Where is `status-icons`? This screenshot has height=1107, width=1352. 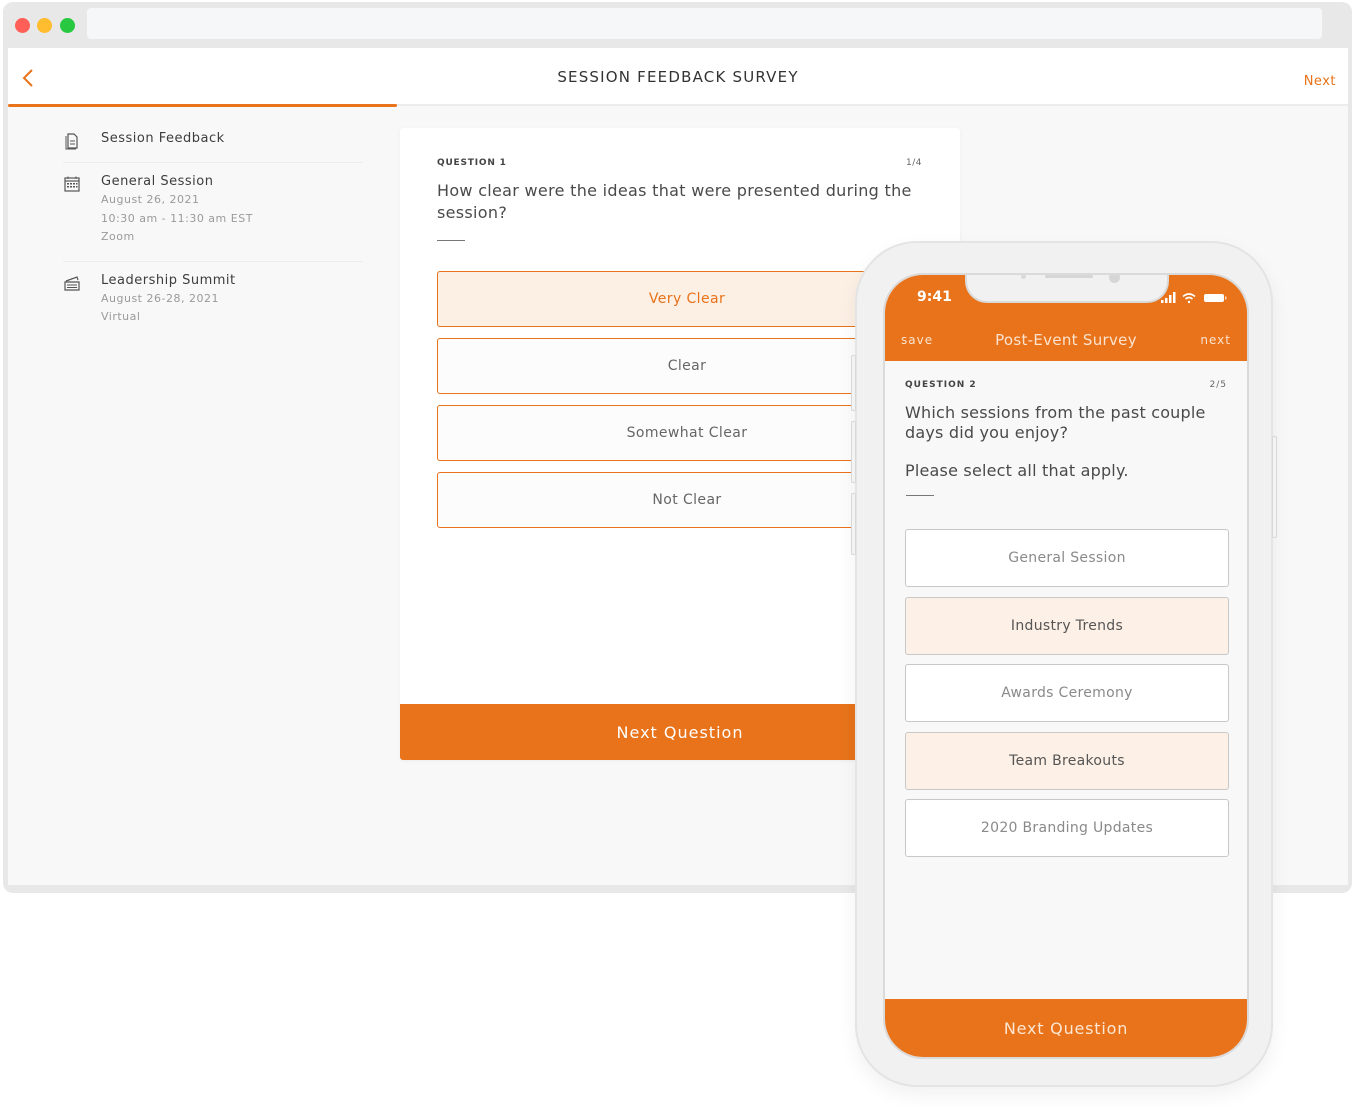
status-icons is located at coordinates (1194, 298).